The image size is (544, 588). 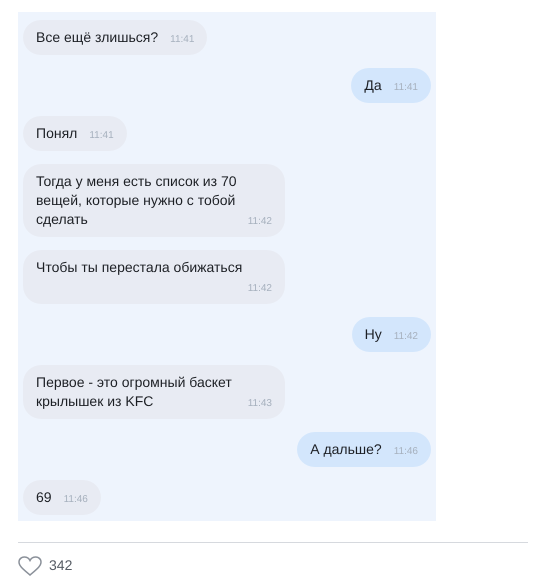 I want to click on message-text: А дальше?, so click(x=346, y=449).